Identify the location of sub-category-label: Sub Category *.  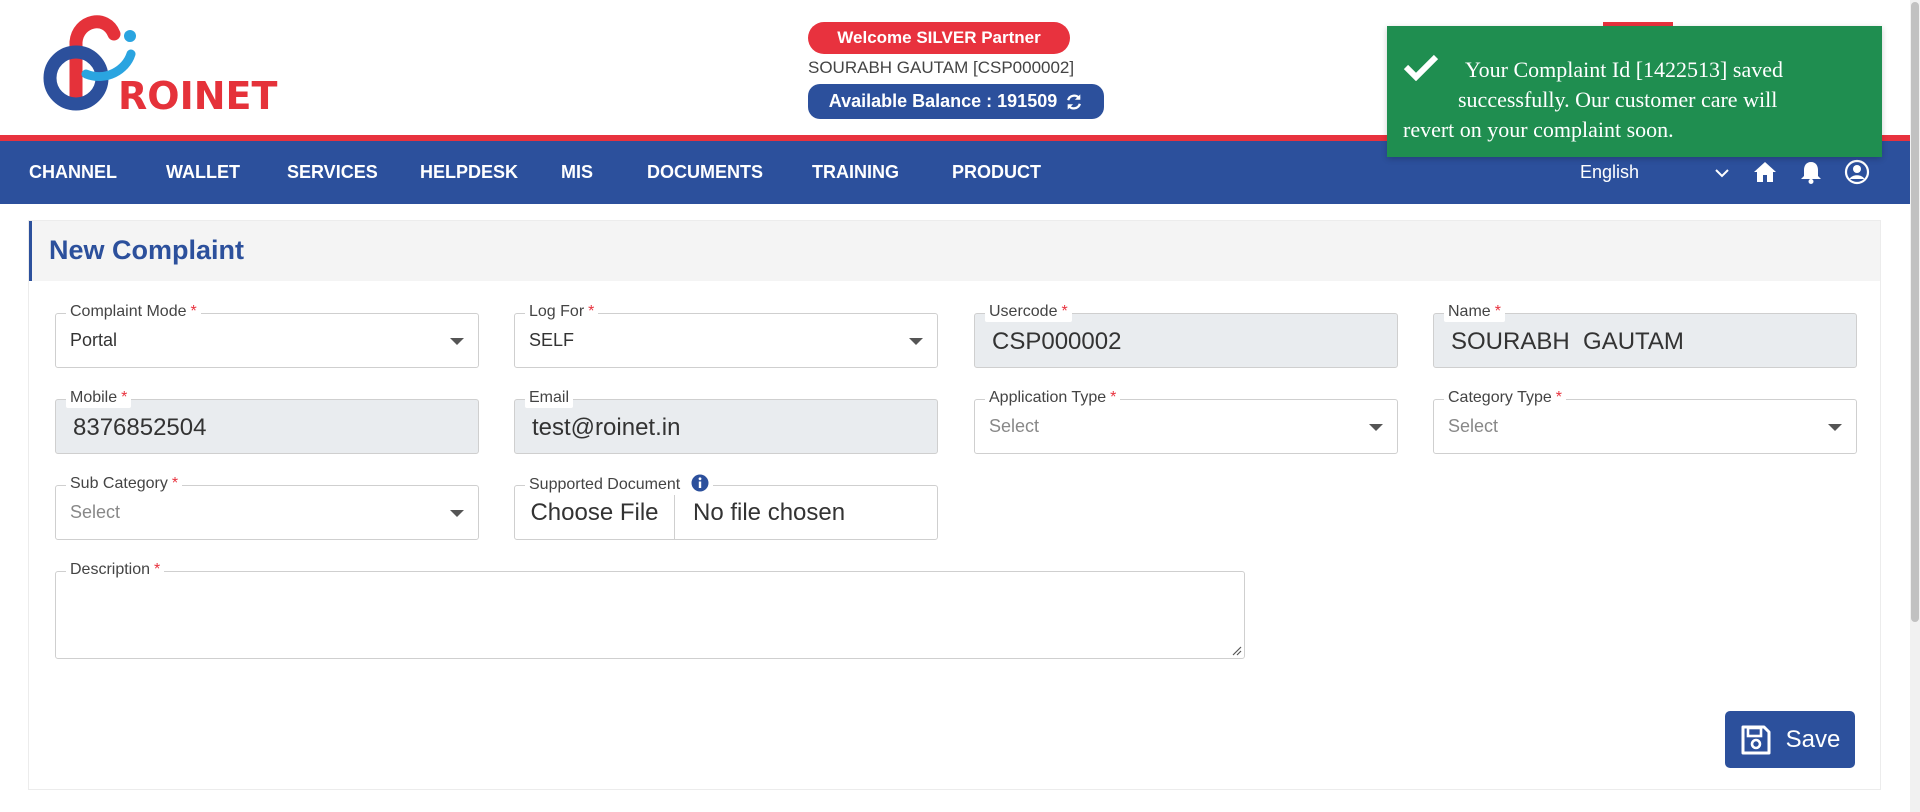
(124, 484).